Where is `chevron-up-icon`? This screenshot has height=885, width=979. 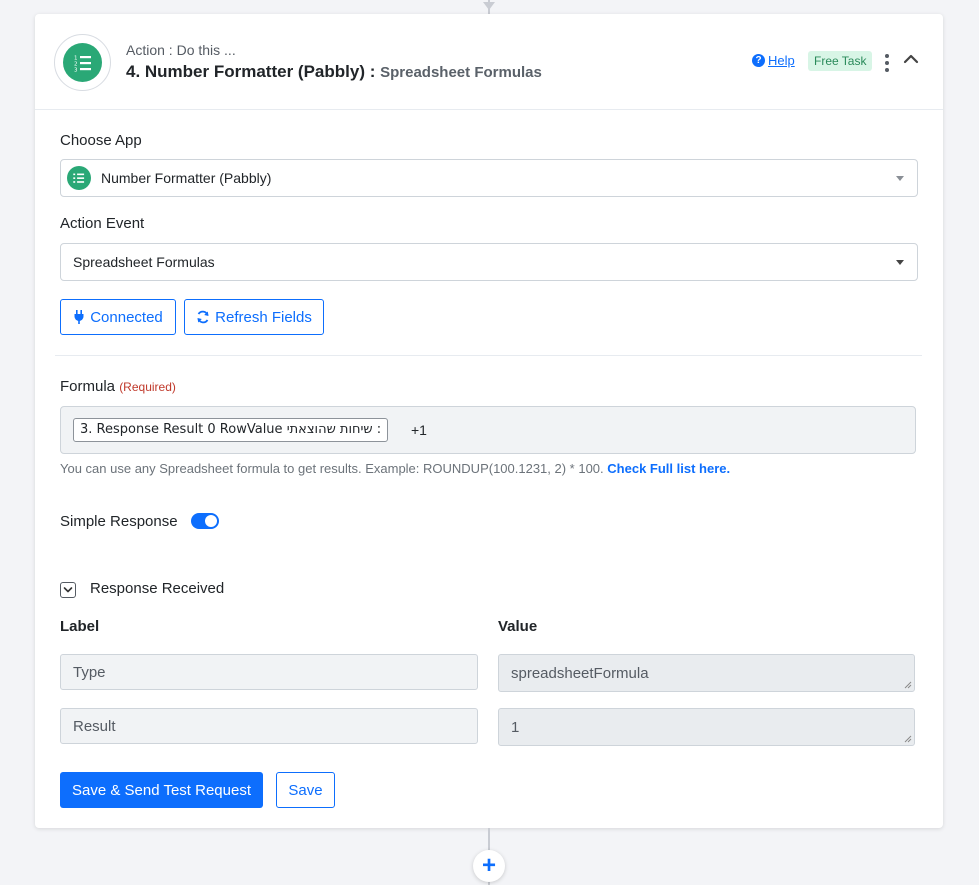 chevron-up-icon is located at coordinates (911, 59).